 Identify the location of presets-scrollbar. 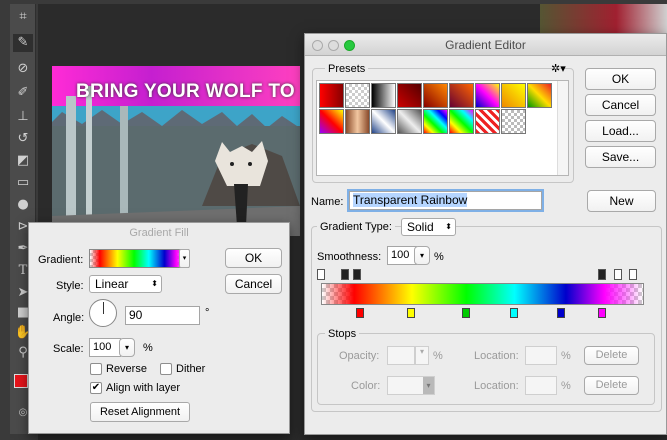
(562, 128).